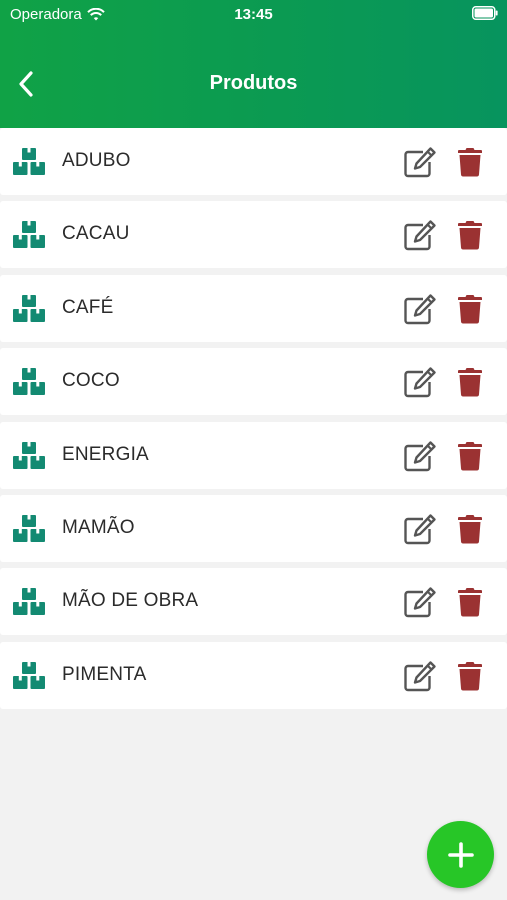 This screenshot has width=507, height=900. What do you see at coordinates (91, 381) in the screenshot?
I see `product-name: COCO` at bounding box center [91, 381].